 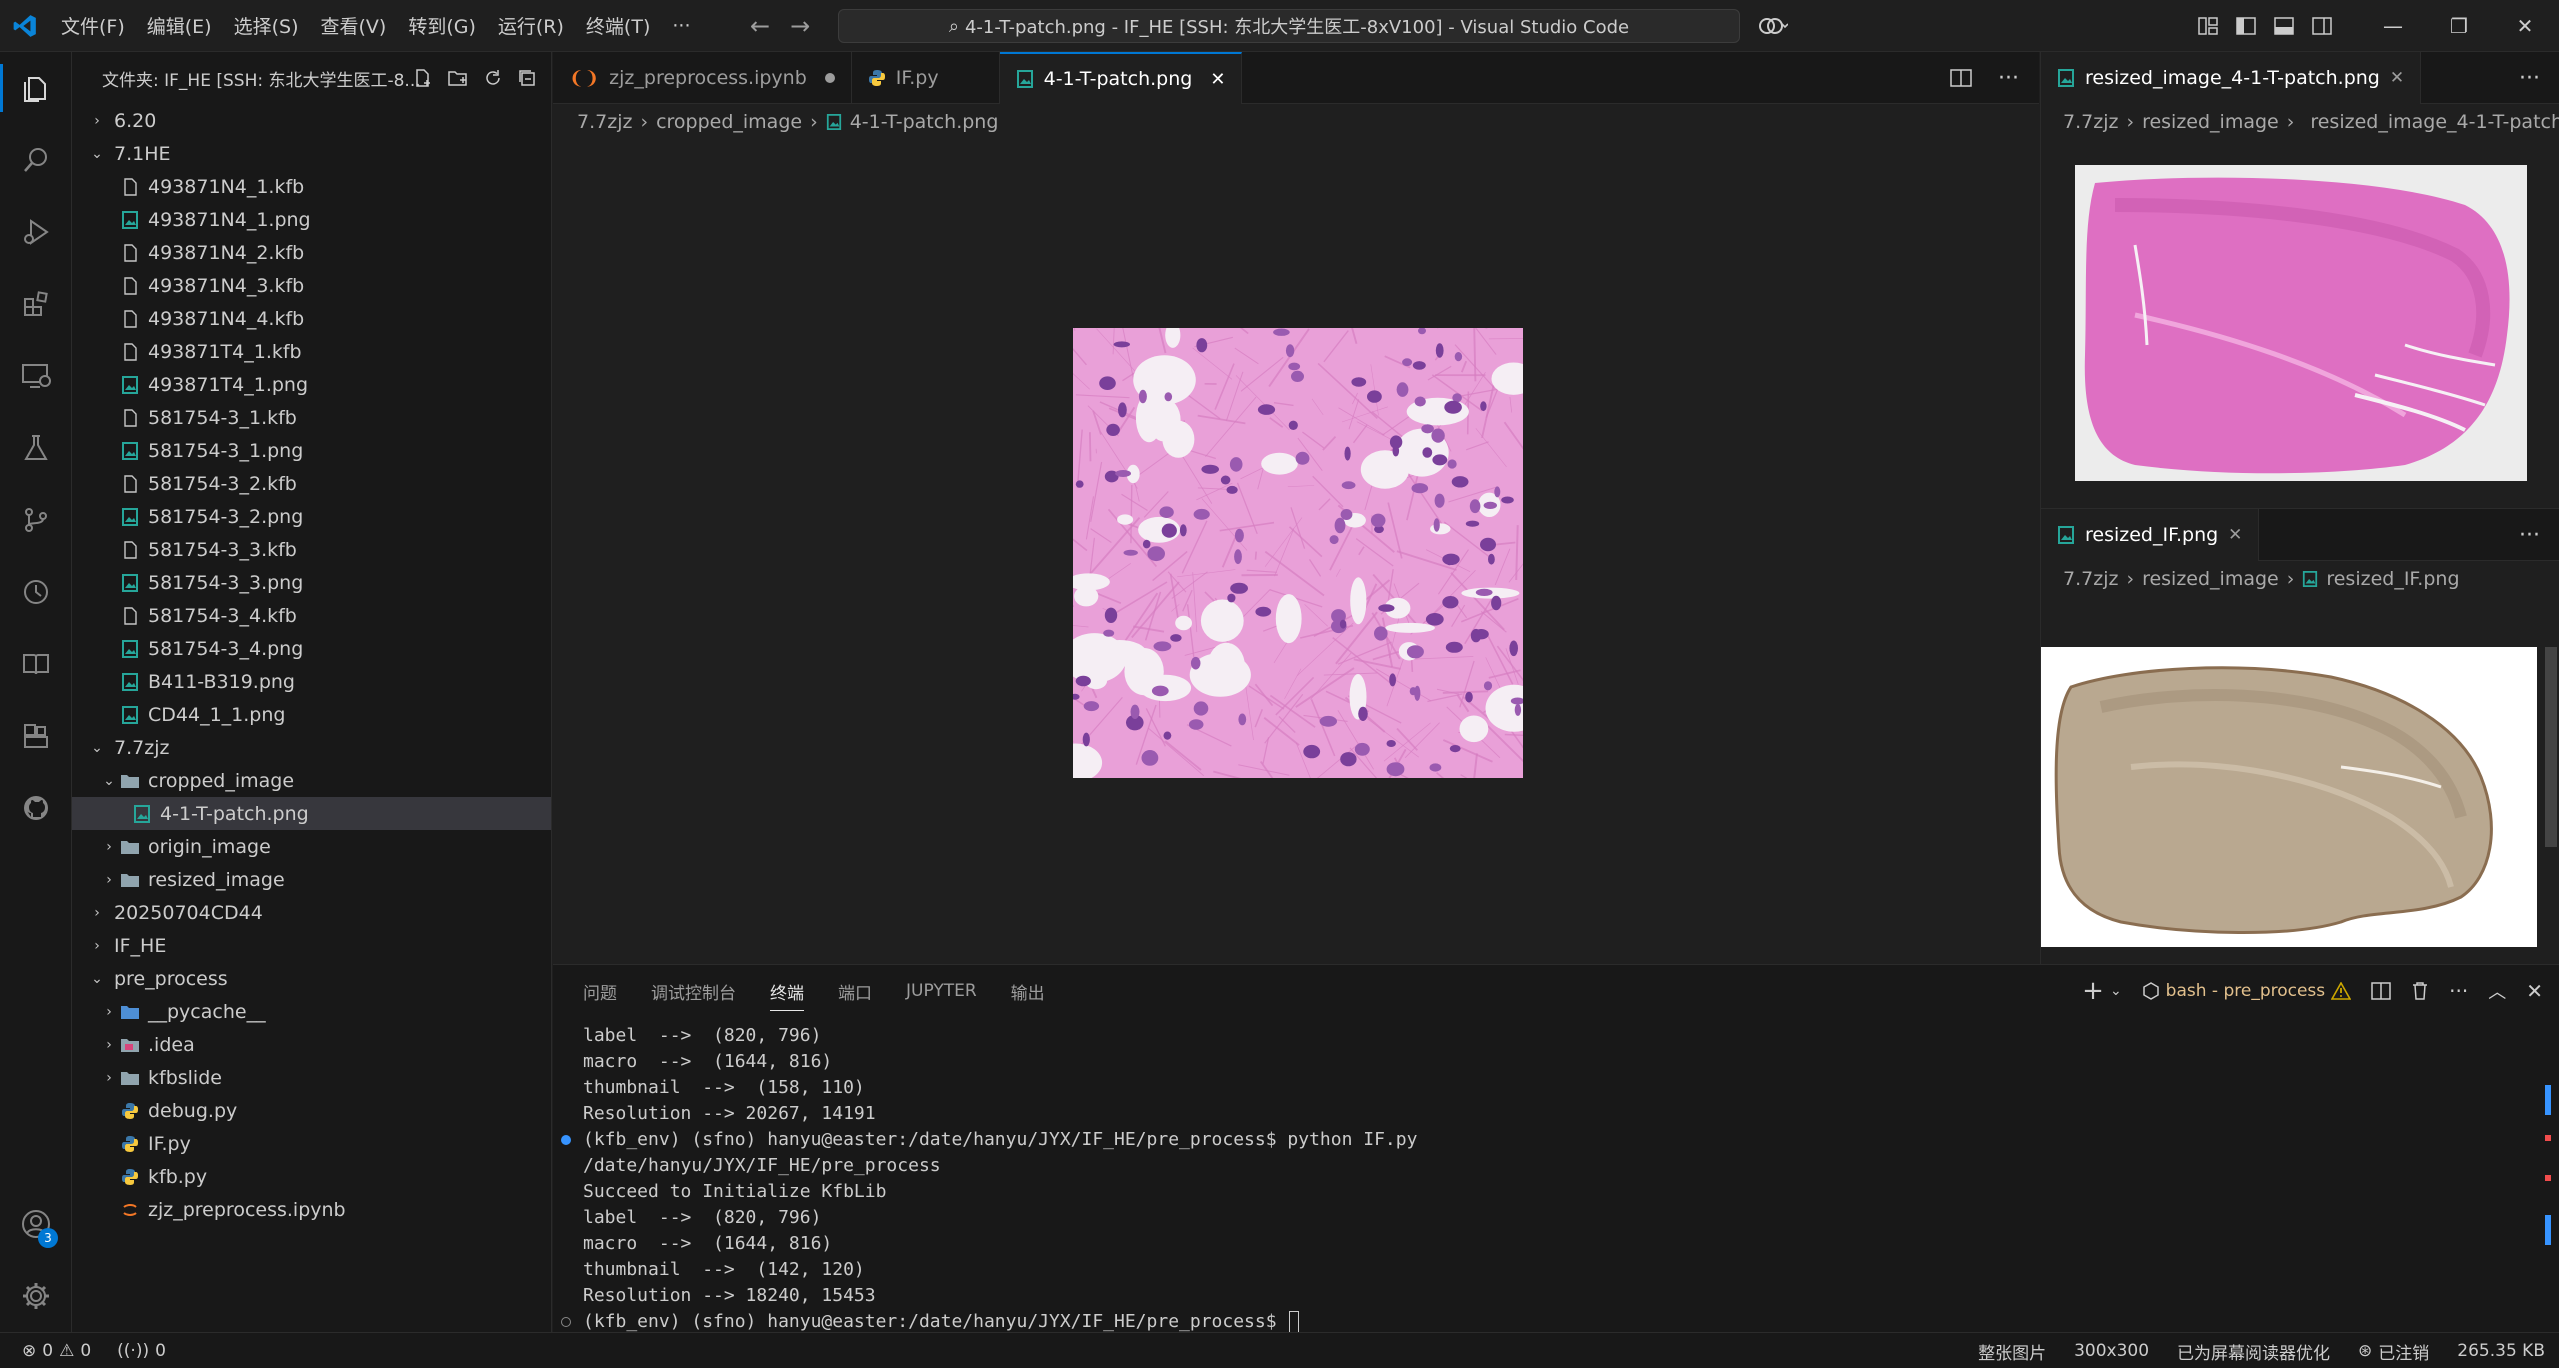 I want to click on tree-item: ⌄ cropped_image, so click(x=311, y=780).